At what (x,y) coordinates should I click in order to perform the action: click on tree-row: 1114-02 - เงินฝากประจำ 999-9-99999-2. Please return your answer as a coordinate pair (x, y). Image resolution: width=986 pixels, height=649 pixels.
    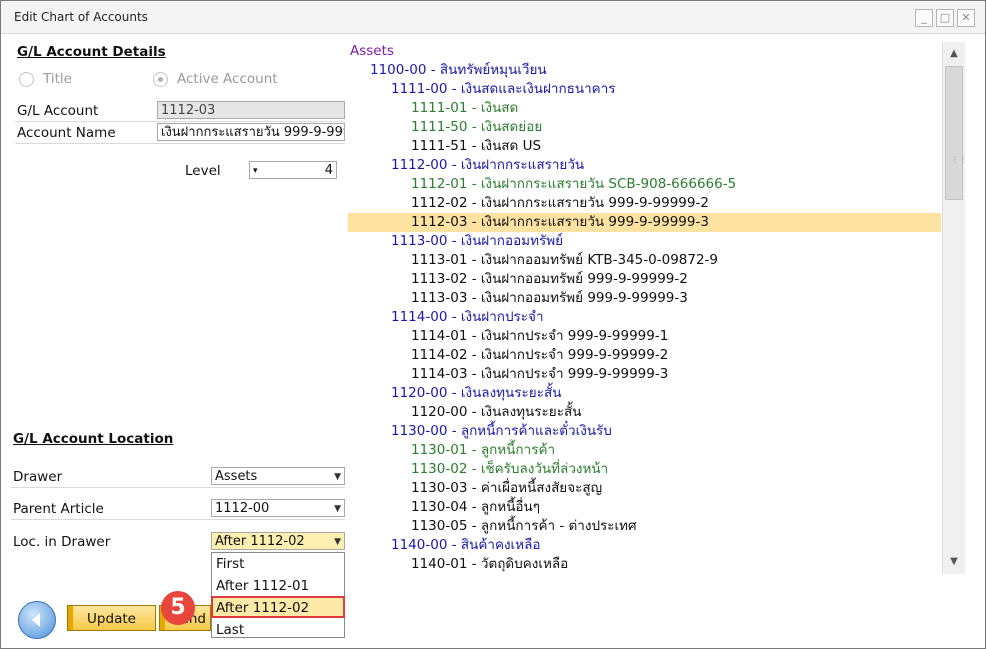
    Looking at the image, I should click on (644, 355).